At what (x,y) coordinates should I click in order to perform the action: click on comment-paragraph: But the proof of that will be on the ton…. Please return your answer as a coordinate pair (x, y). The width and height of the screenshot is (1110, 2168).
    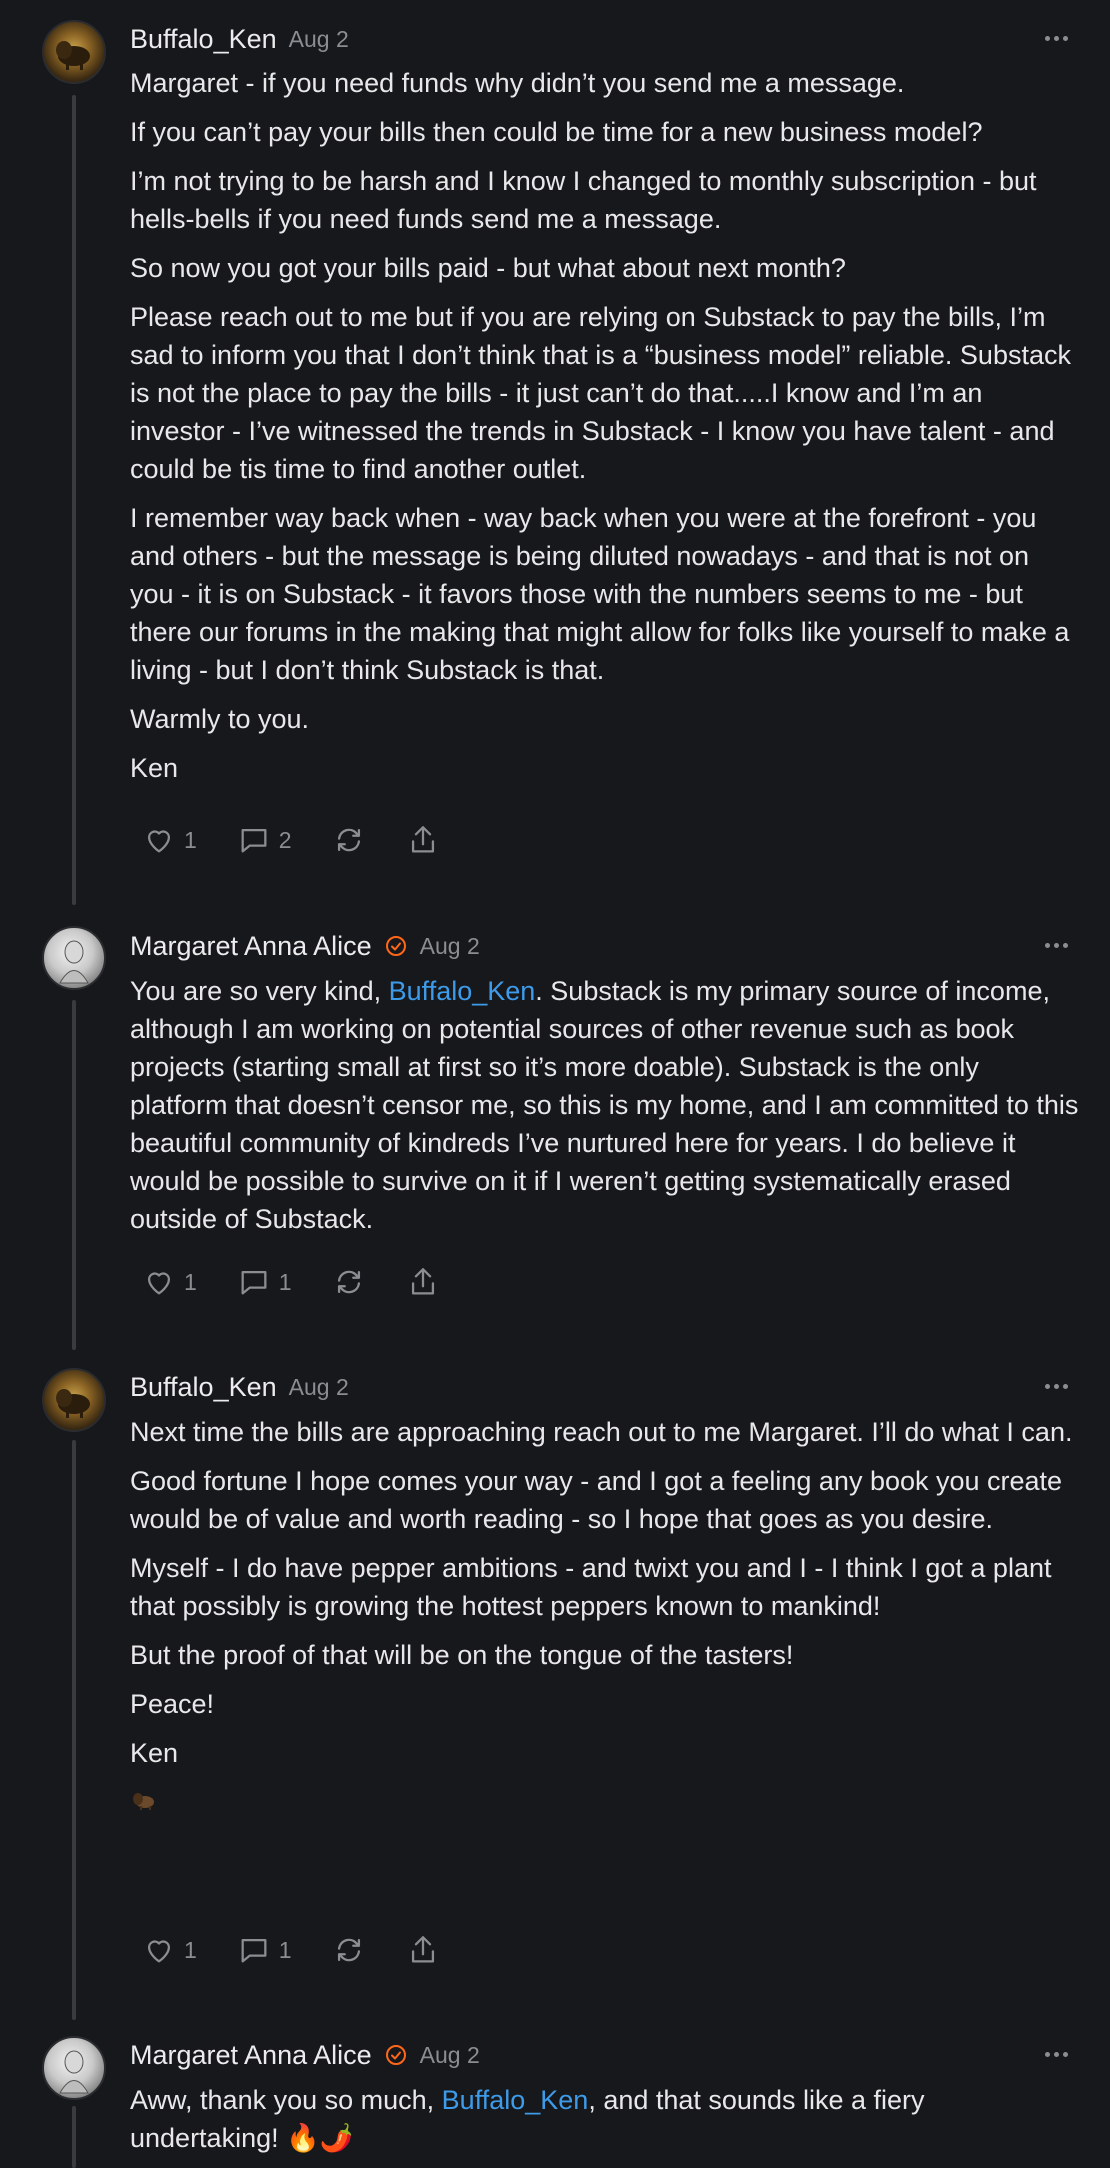
    Looking at the image, I should click on (462, 1655).